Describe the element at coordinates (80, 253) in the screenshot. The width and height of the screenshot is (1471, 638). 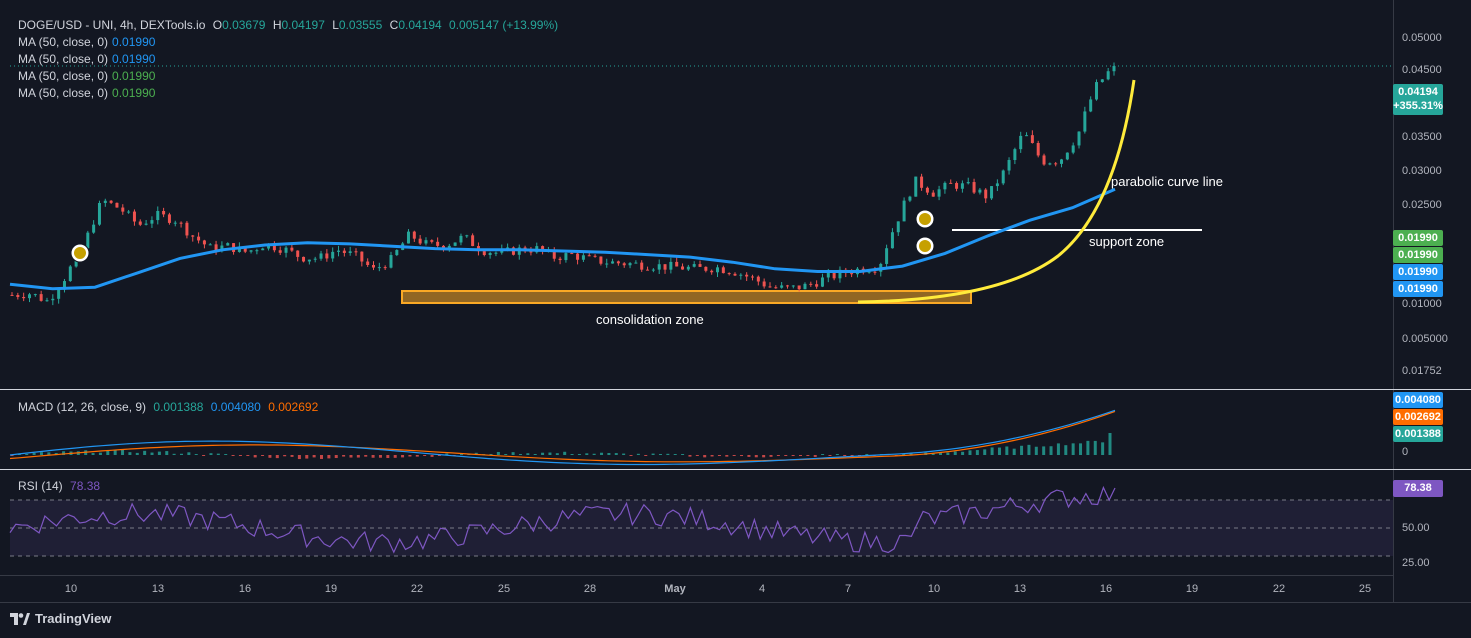
I see `dollar-marker-icon` at that location.